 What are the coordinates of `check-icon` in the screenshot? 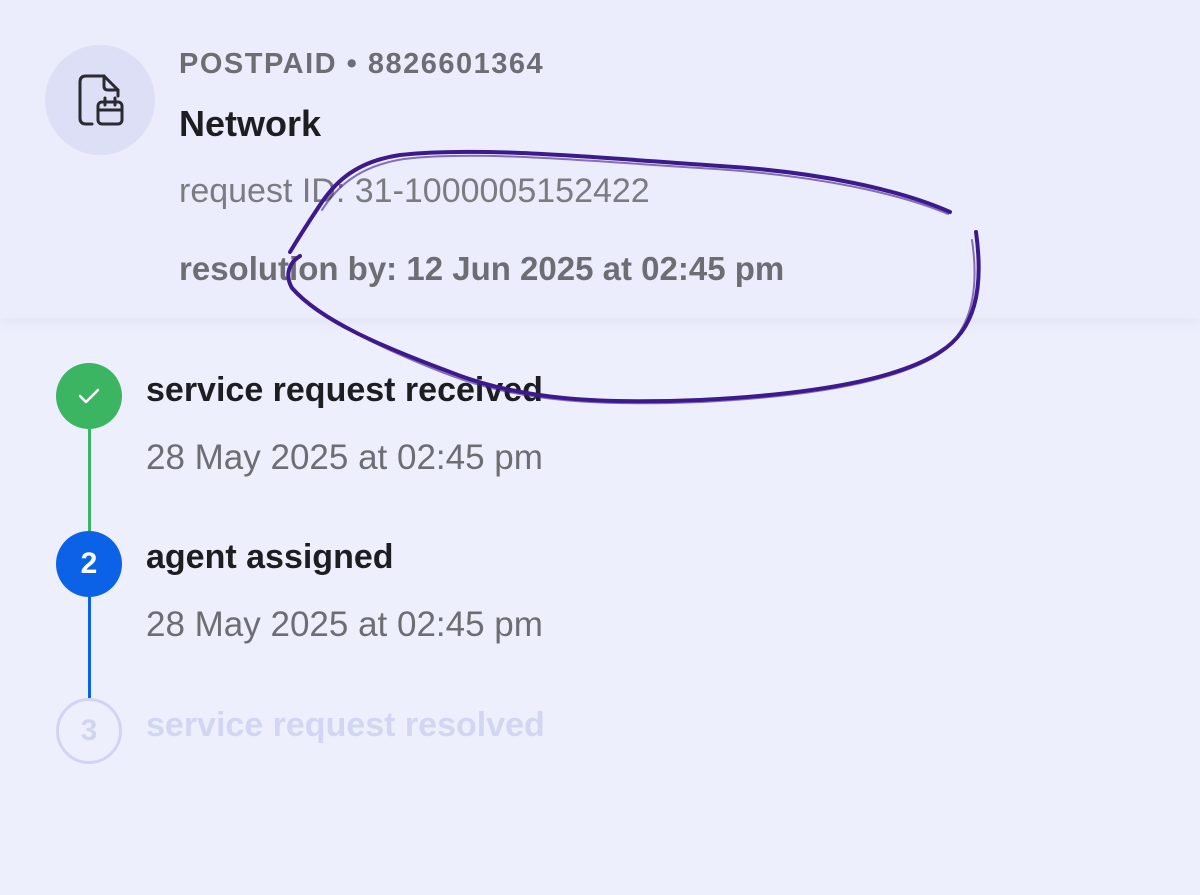 It's located at (89, 396).